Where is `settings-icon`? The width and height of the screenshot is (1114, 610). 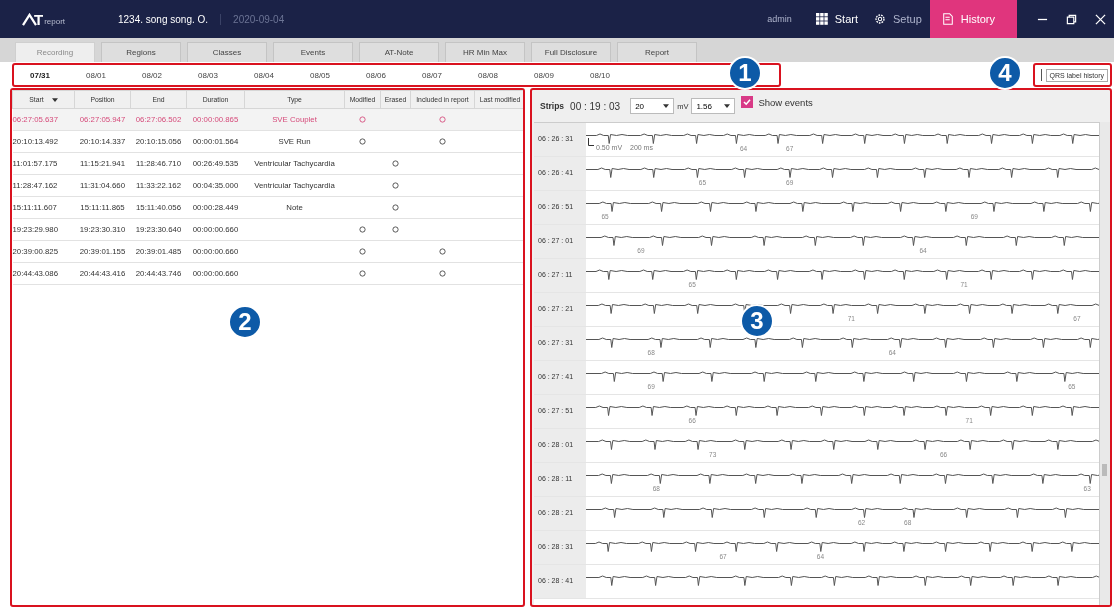 settings-icon is located at coordinates (880, 19).